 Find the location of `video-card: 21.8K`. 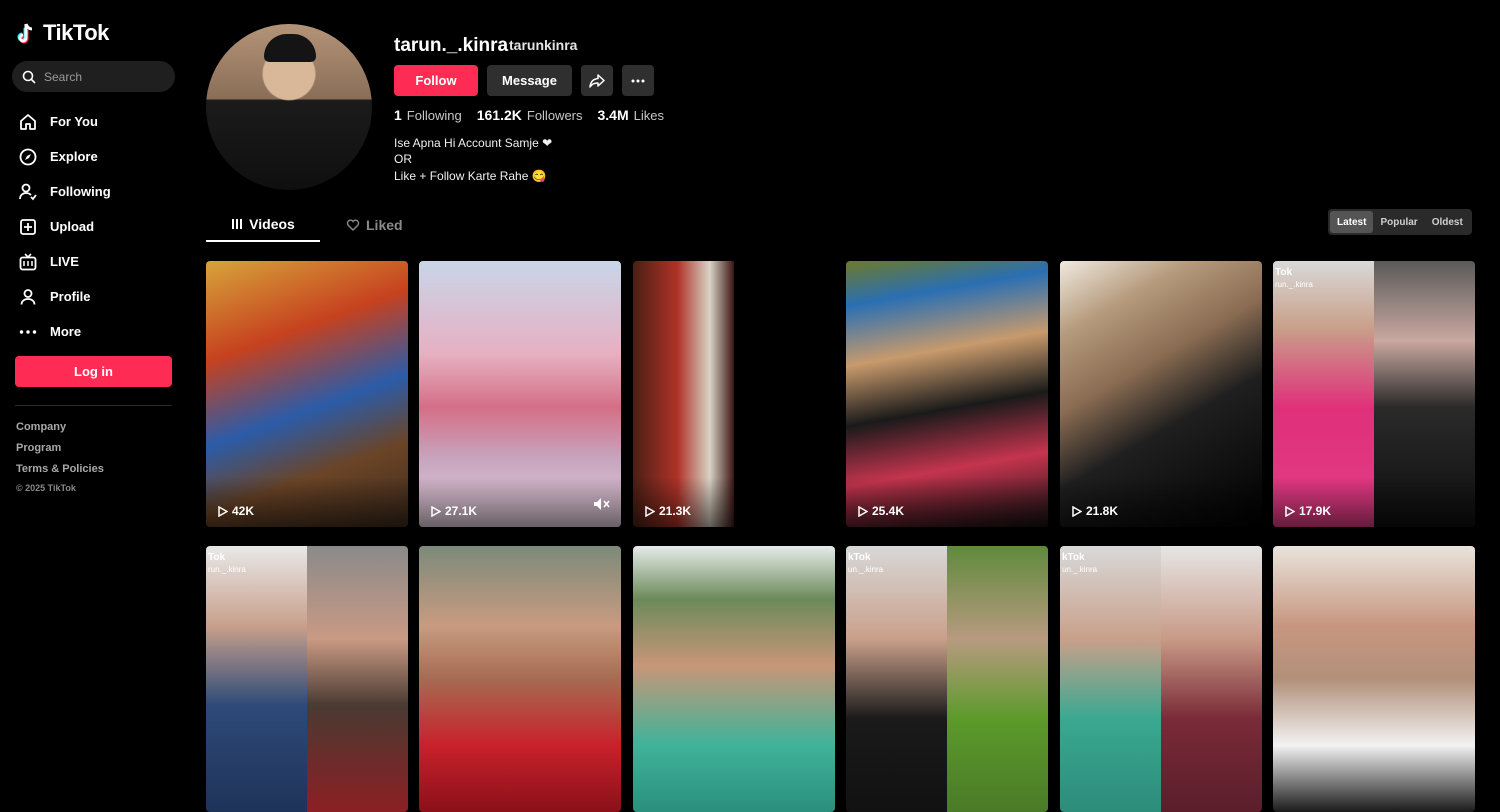

video-card: 21.8K is located at coordinates (1161, 394).